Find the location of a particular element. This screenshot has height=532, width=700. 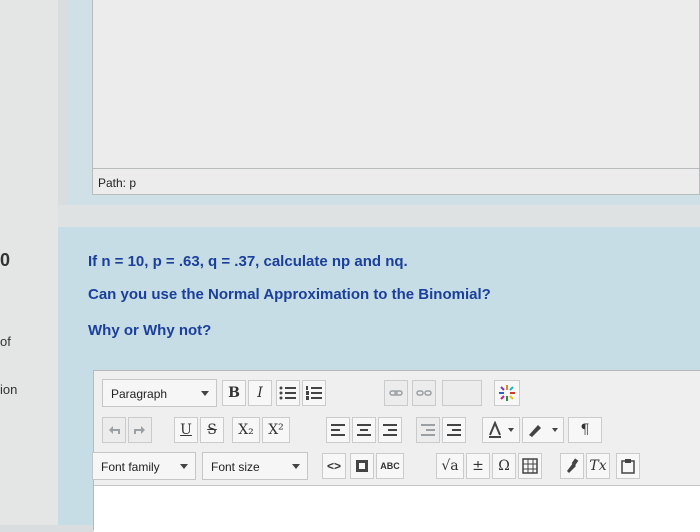

undo-icon is located at coordinates (114, 430).